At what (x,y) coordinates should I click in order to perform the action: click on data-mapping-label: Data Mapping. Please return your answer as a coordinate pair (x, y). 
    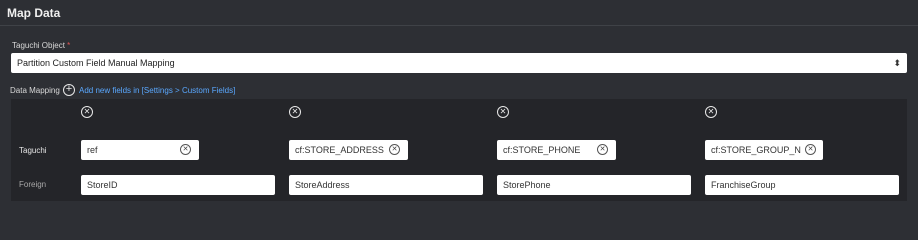
    Looking at the image, I should click on (35, 90).